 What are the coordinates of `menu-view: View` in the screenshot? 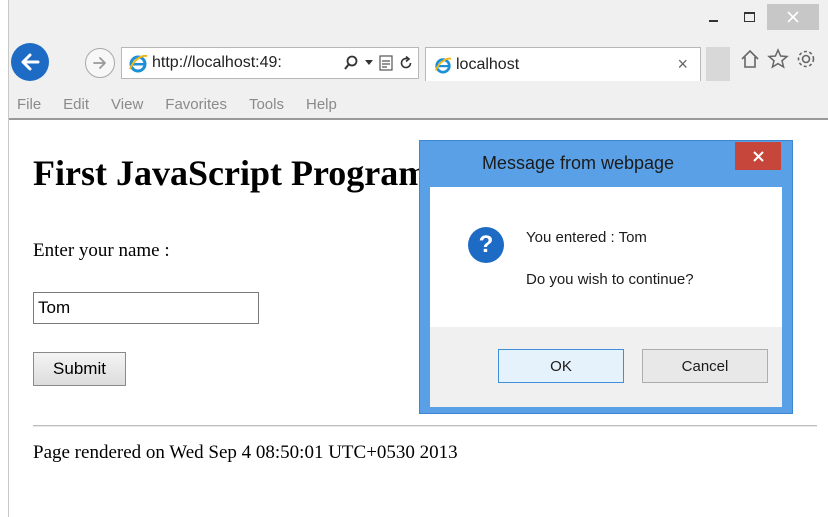 It's located at (127, 104).